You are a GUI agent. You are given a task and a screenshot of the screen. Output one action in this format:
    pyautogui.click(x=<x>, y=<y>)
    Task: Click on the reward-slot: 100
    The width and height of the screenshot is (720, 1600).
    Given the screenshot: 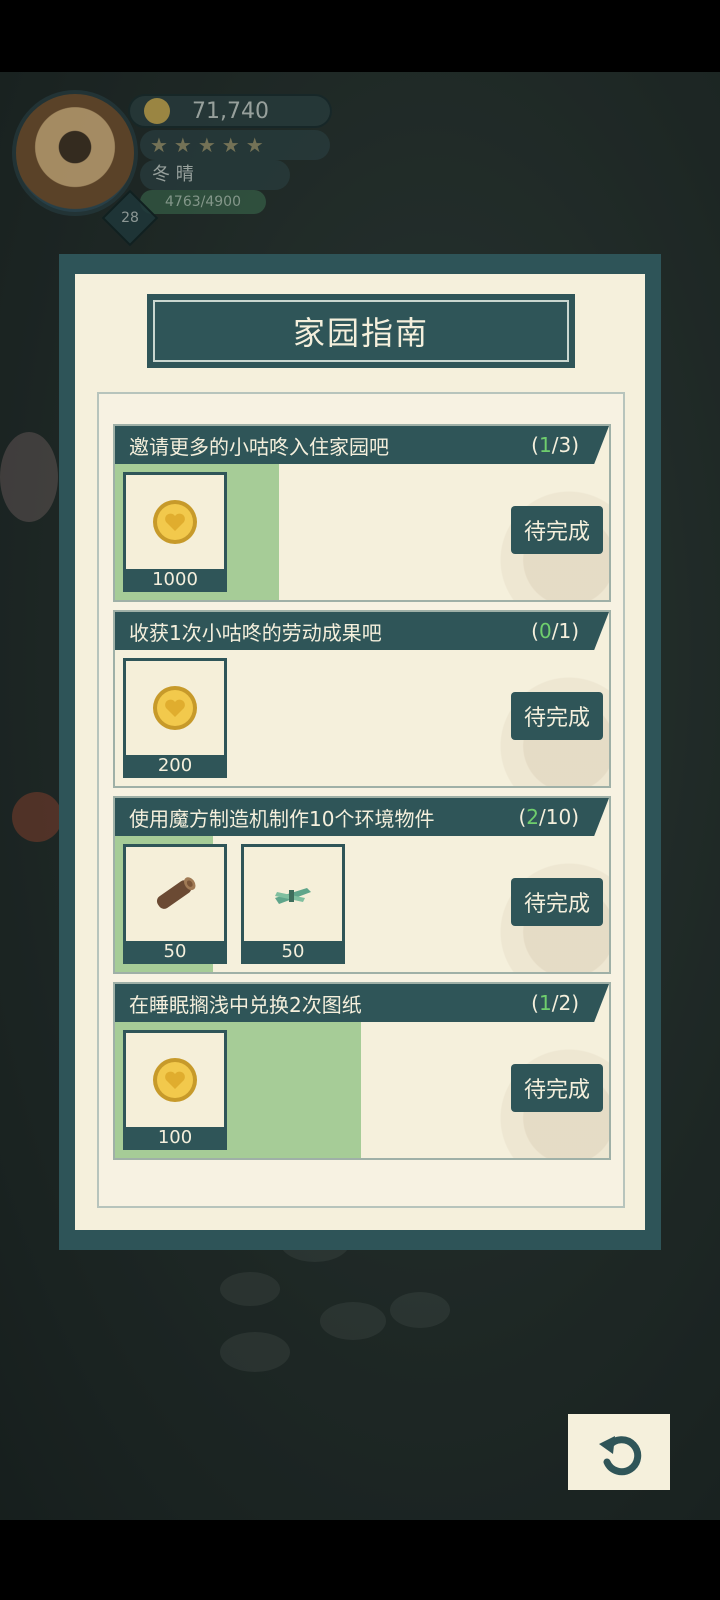 What is the action you would take?
    pyautogui.click(x=175, y=1090)
    